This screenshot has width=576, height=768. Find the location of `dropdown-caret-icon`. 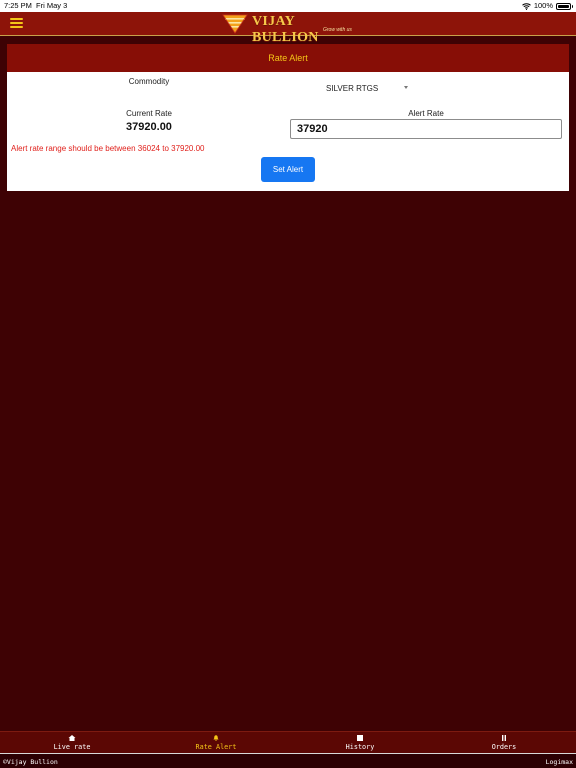

dropdown-caret-icon is located at coordinates (406, 87).